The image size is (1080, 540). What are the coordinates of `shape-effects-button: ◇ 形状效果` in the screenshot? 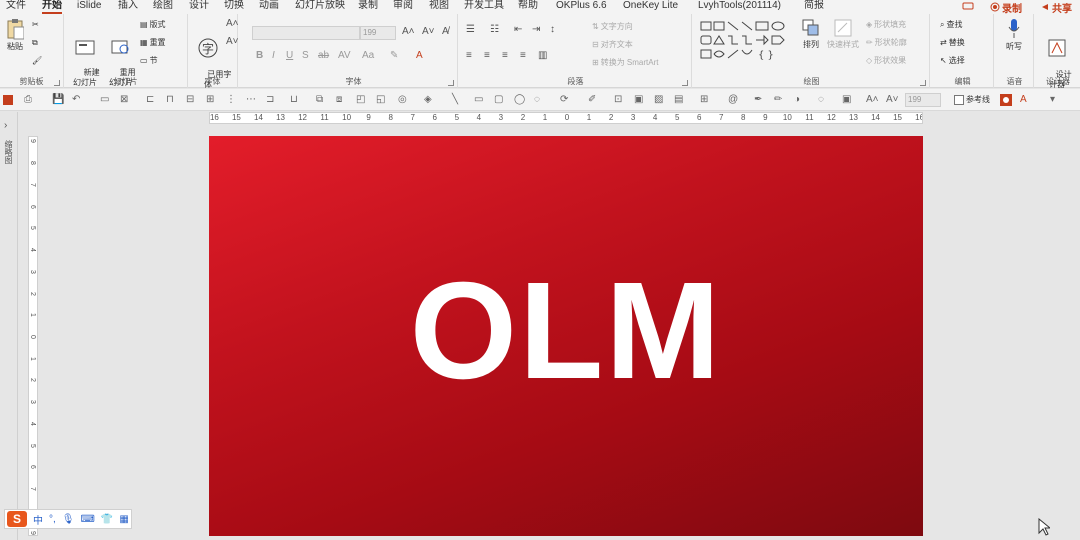 It's located at (886, 61).